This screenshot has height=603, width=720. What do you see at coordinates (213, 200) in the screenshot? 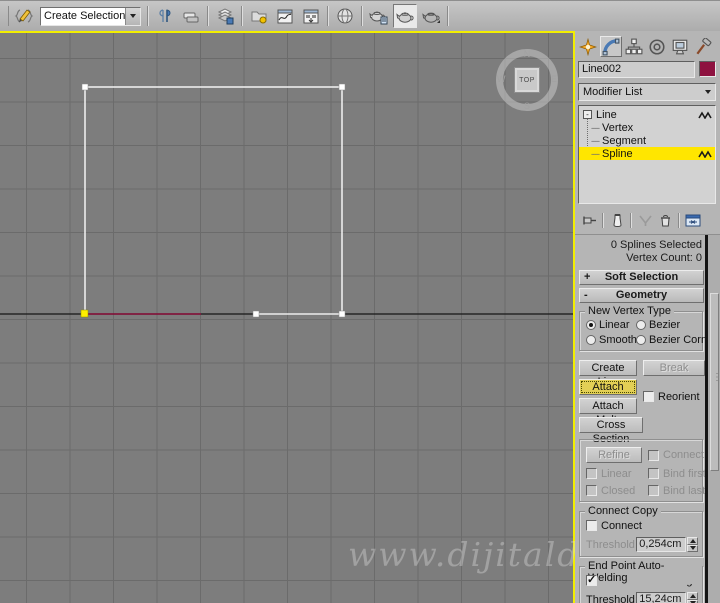
I see `spline-outline` at bounding box center [213, 200].